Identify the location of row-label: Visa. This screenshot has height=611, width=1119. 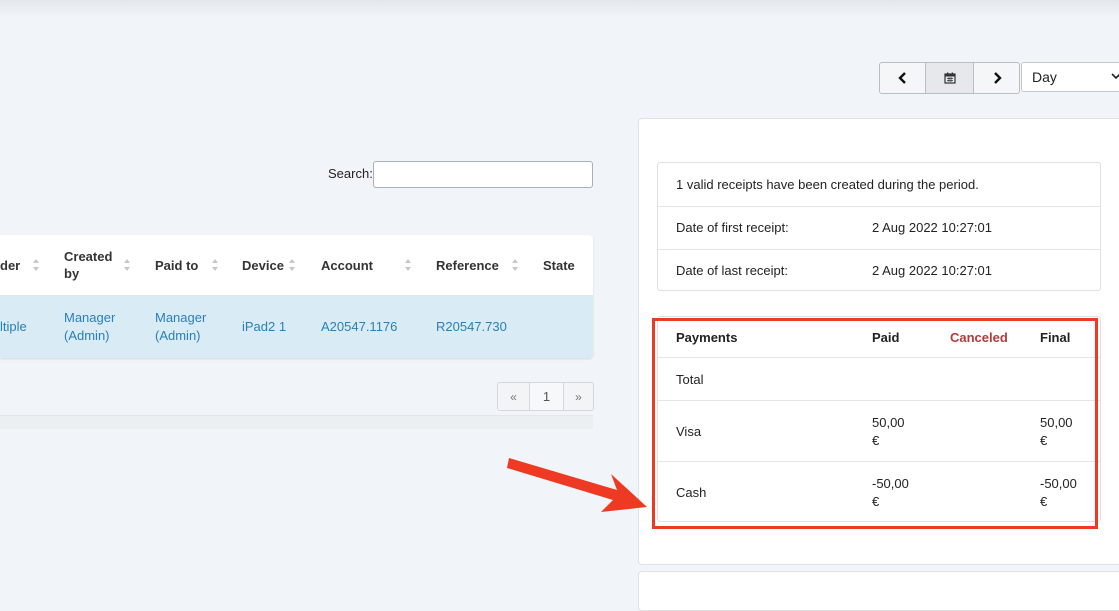
(689, 431).